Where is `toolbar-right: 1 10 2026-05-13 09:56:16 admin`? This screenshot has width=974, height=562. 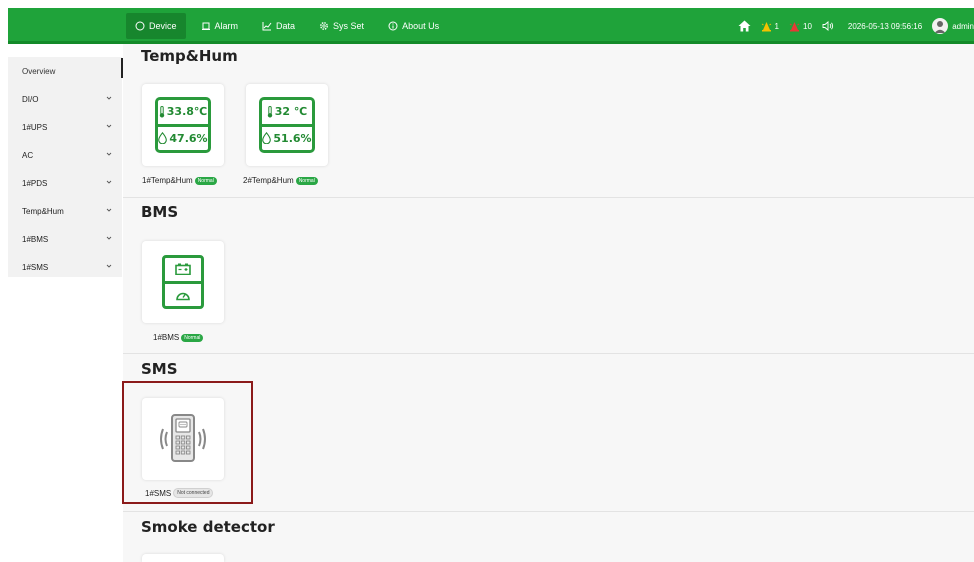
toolbar-right: 1 10 2026-05-13 09:56:16 admin is located at coordinates (856, 26).